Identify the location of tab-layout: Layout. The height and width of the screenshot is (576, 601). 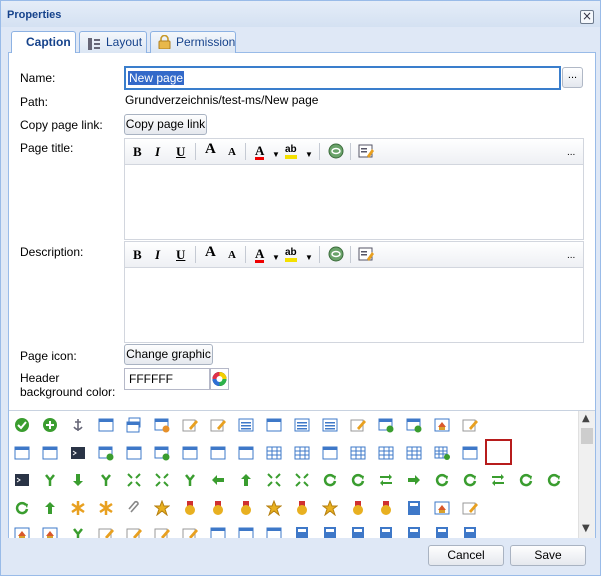
(113, 42).